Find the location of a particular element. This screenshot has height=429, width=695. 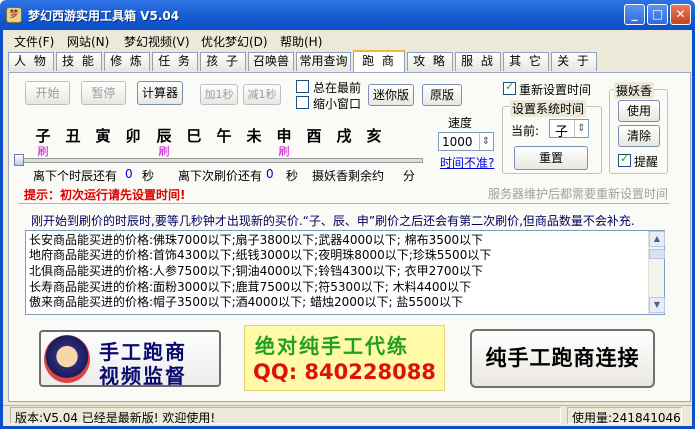

price-list-scrollbar: ▲ ▼ is located at coordinates (656, 272).